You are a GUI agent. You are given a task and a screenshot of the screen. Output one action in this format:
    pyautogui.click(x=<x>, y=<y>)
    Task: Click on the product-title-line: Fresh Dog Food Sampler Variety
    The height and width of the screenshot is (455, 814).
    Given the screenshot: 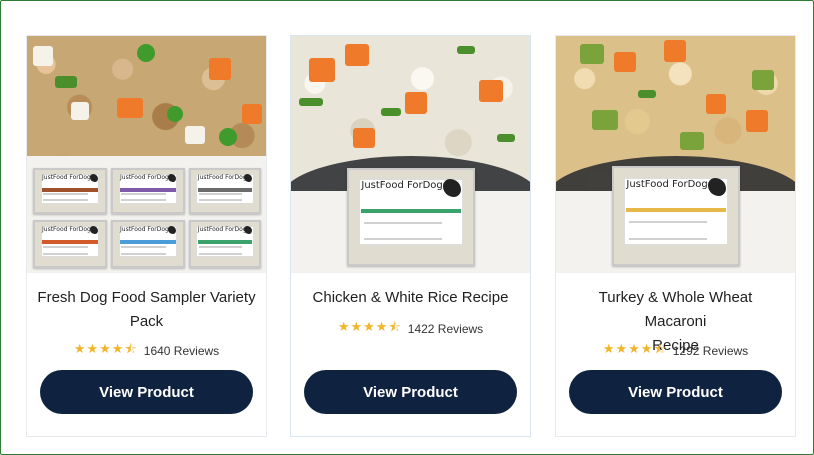 What is the action you would take?
    pyautogui.click(x=146, y=297)
    